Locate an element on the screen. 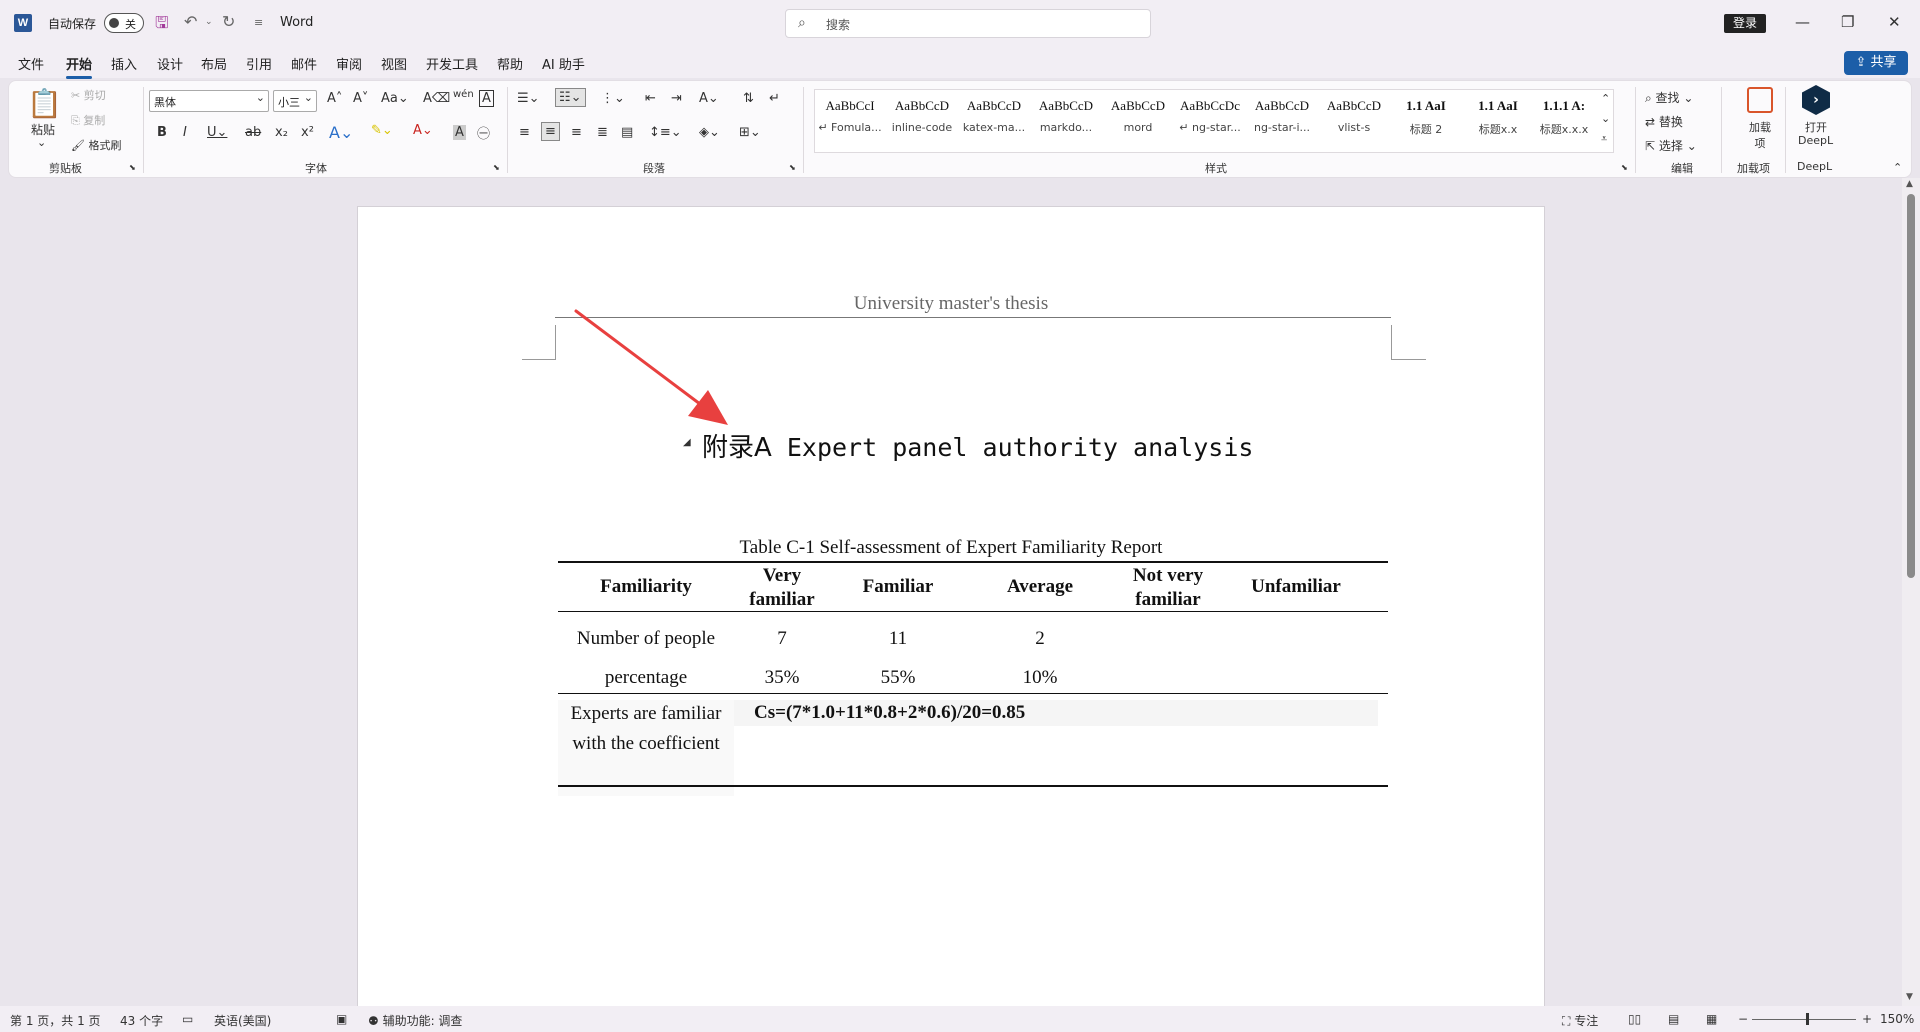  align-left-icon: ≡ is located at coordinates (524, 132).